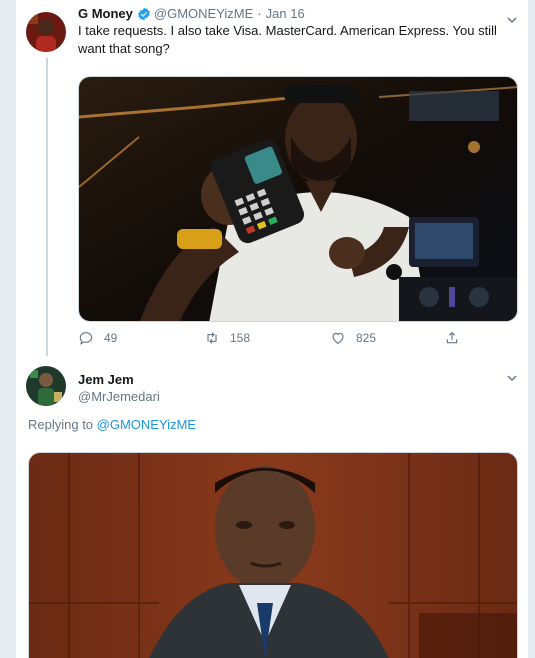 The width and height of the screenshot is (535, 658). What do you see at coordinates (119, 396) in the screenshot?
I see `reply-author-handle: @MrJemedari` at bounding box center [119, 396].